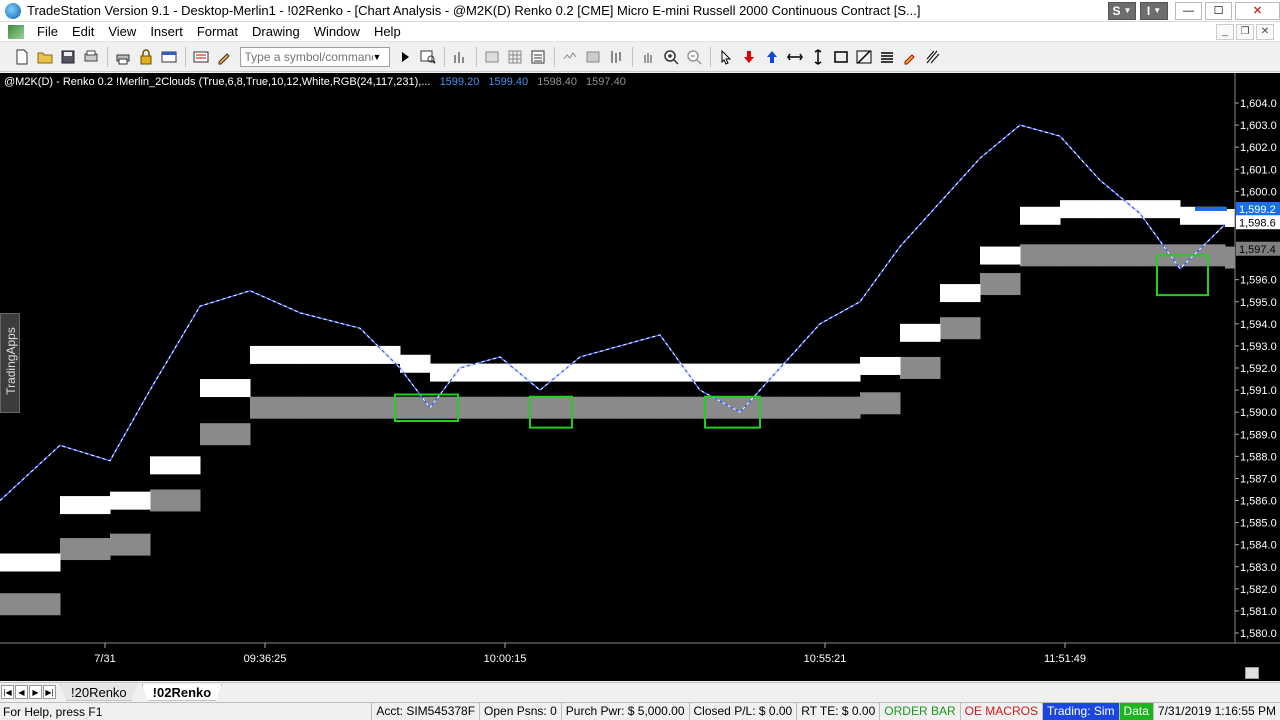  What do you see at coordinates (492, 57) in the screenshot?
I see `data-window-icon` at bounding box center [492, 57].